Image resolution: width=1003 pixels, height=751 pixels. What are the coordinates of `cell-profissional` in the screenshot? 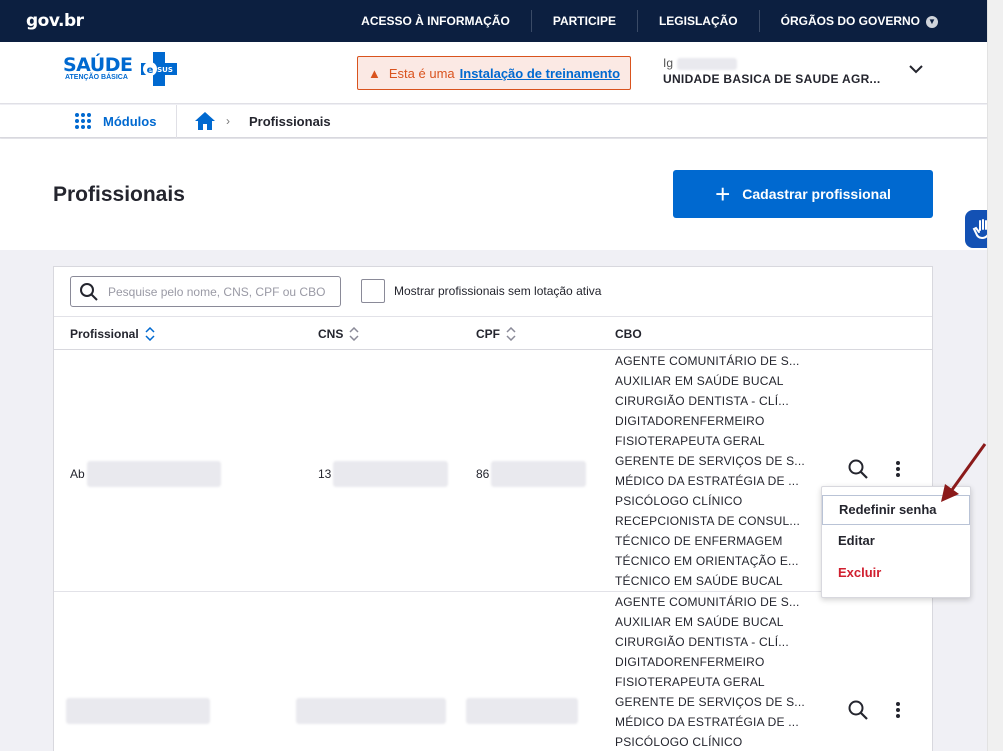 It's located at (138, 711).